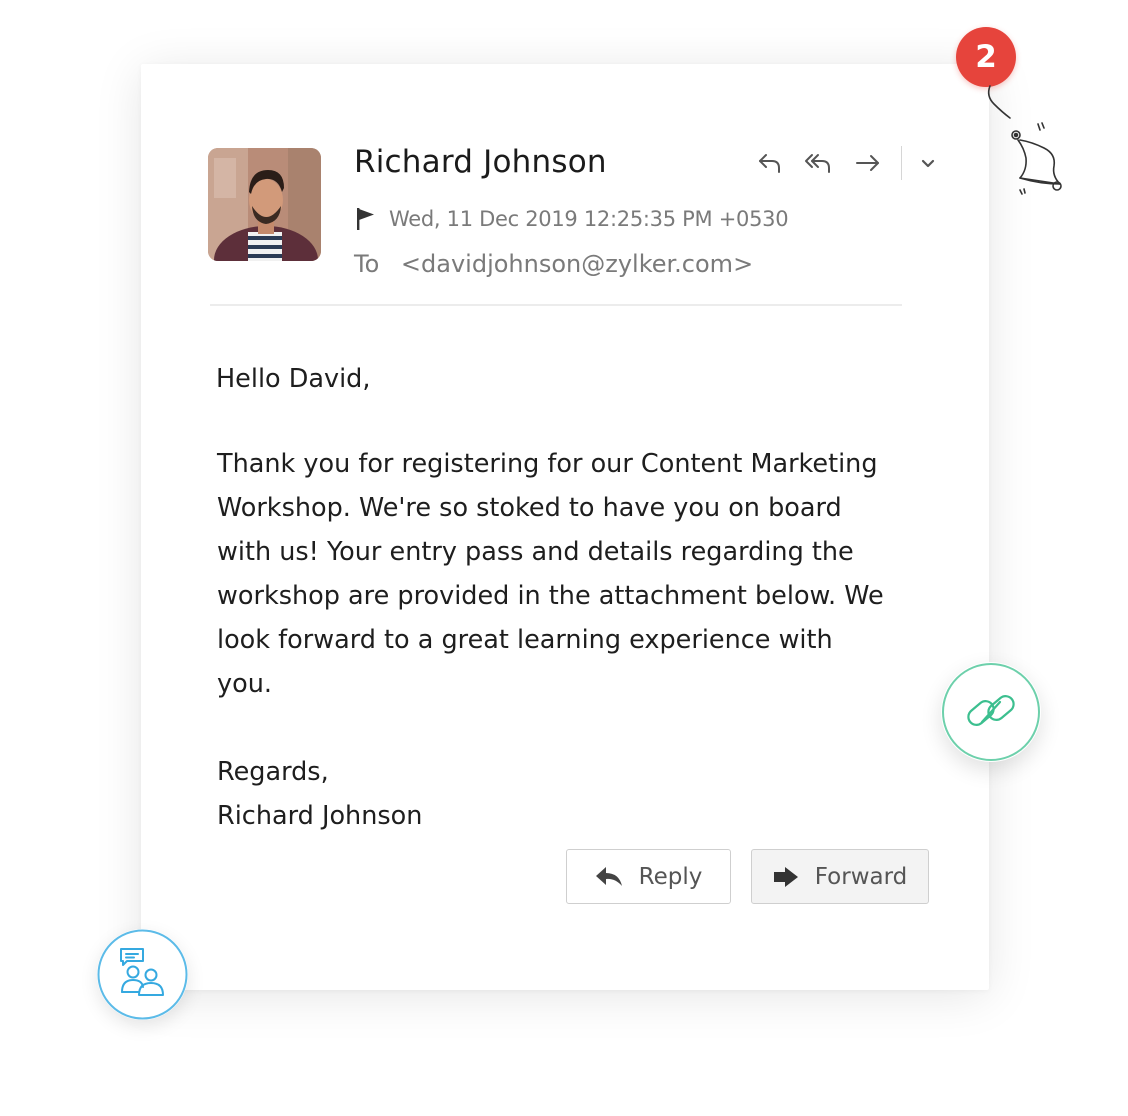 This screenshot has width=1128, height=1116. What do you see at coordinates (928, 163) in the screenshot?
I see `chevron-down-icon` at bounding box center [928, 163].